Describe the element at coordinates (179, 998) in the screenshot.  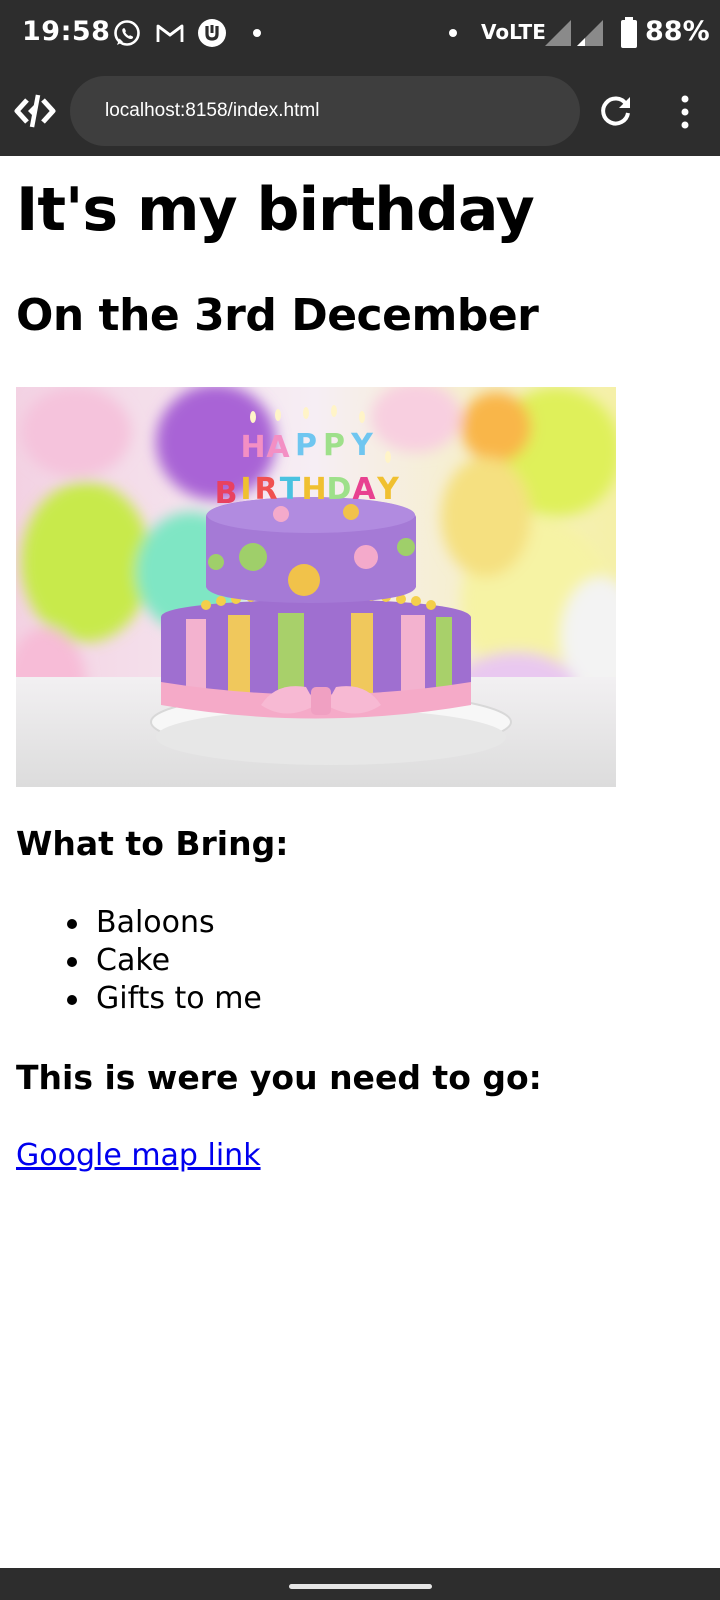
I see `list-item-label: Gifts to me` at that location.